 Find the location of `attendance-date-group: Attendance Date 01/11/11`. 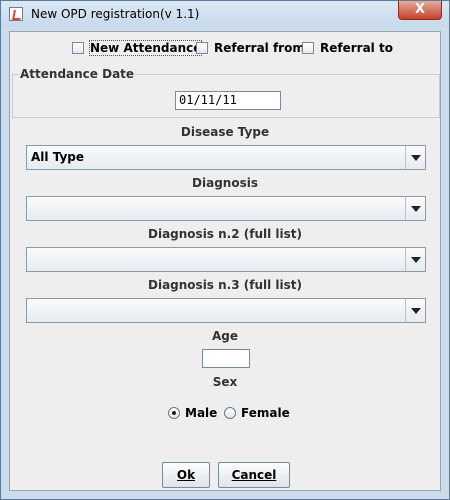

attendance-date-group: Attendance Date 01/11/11 is located at coordinates (226, 92).